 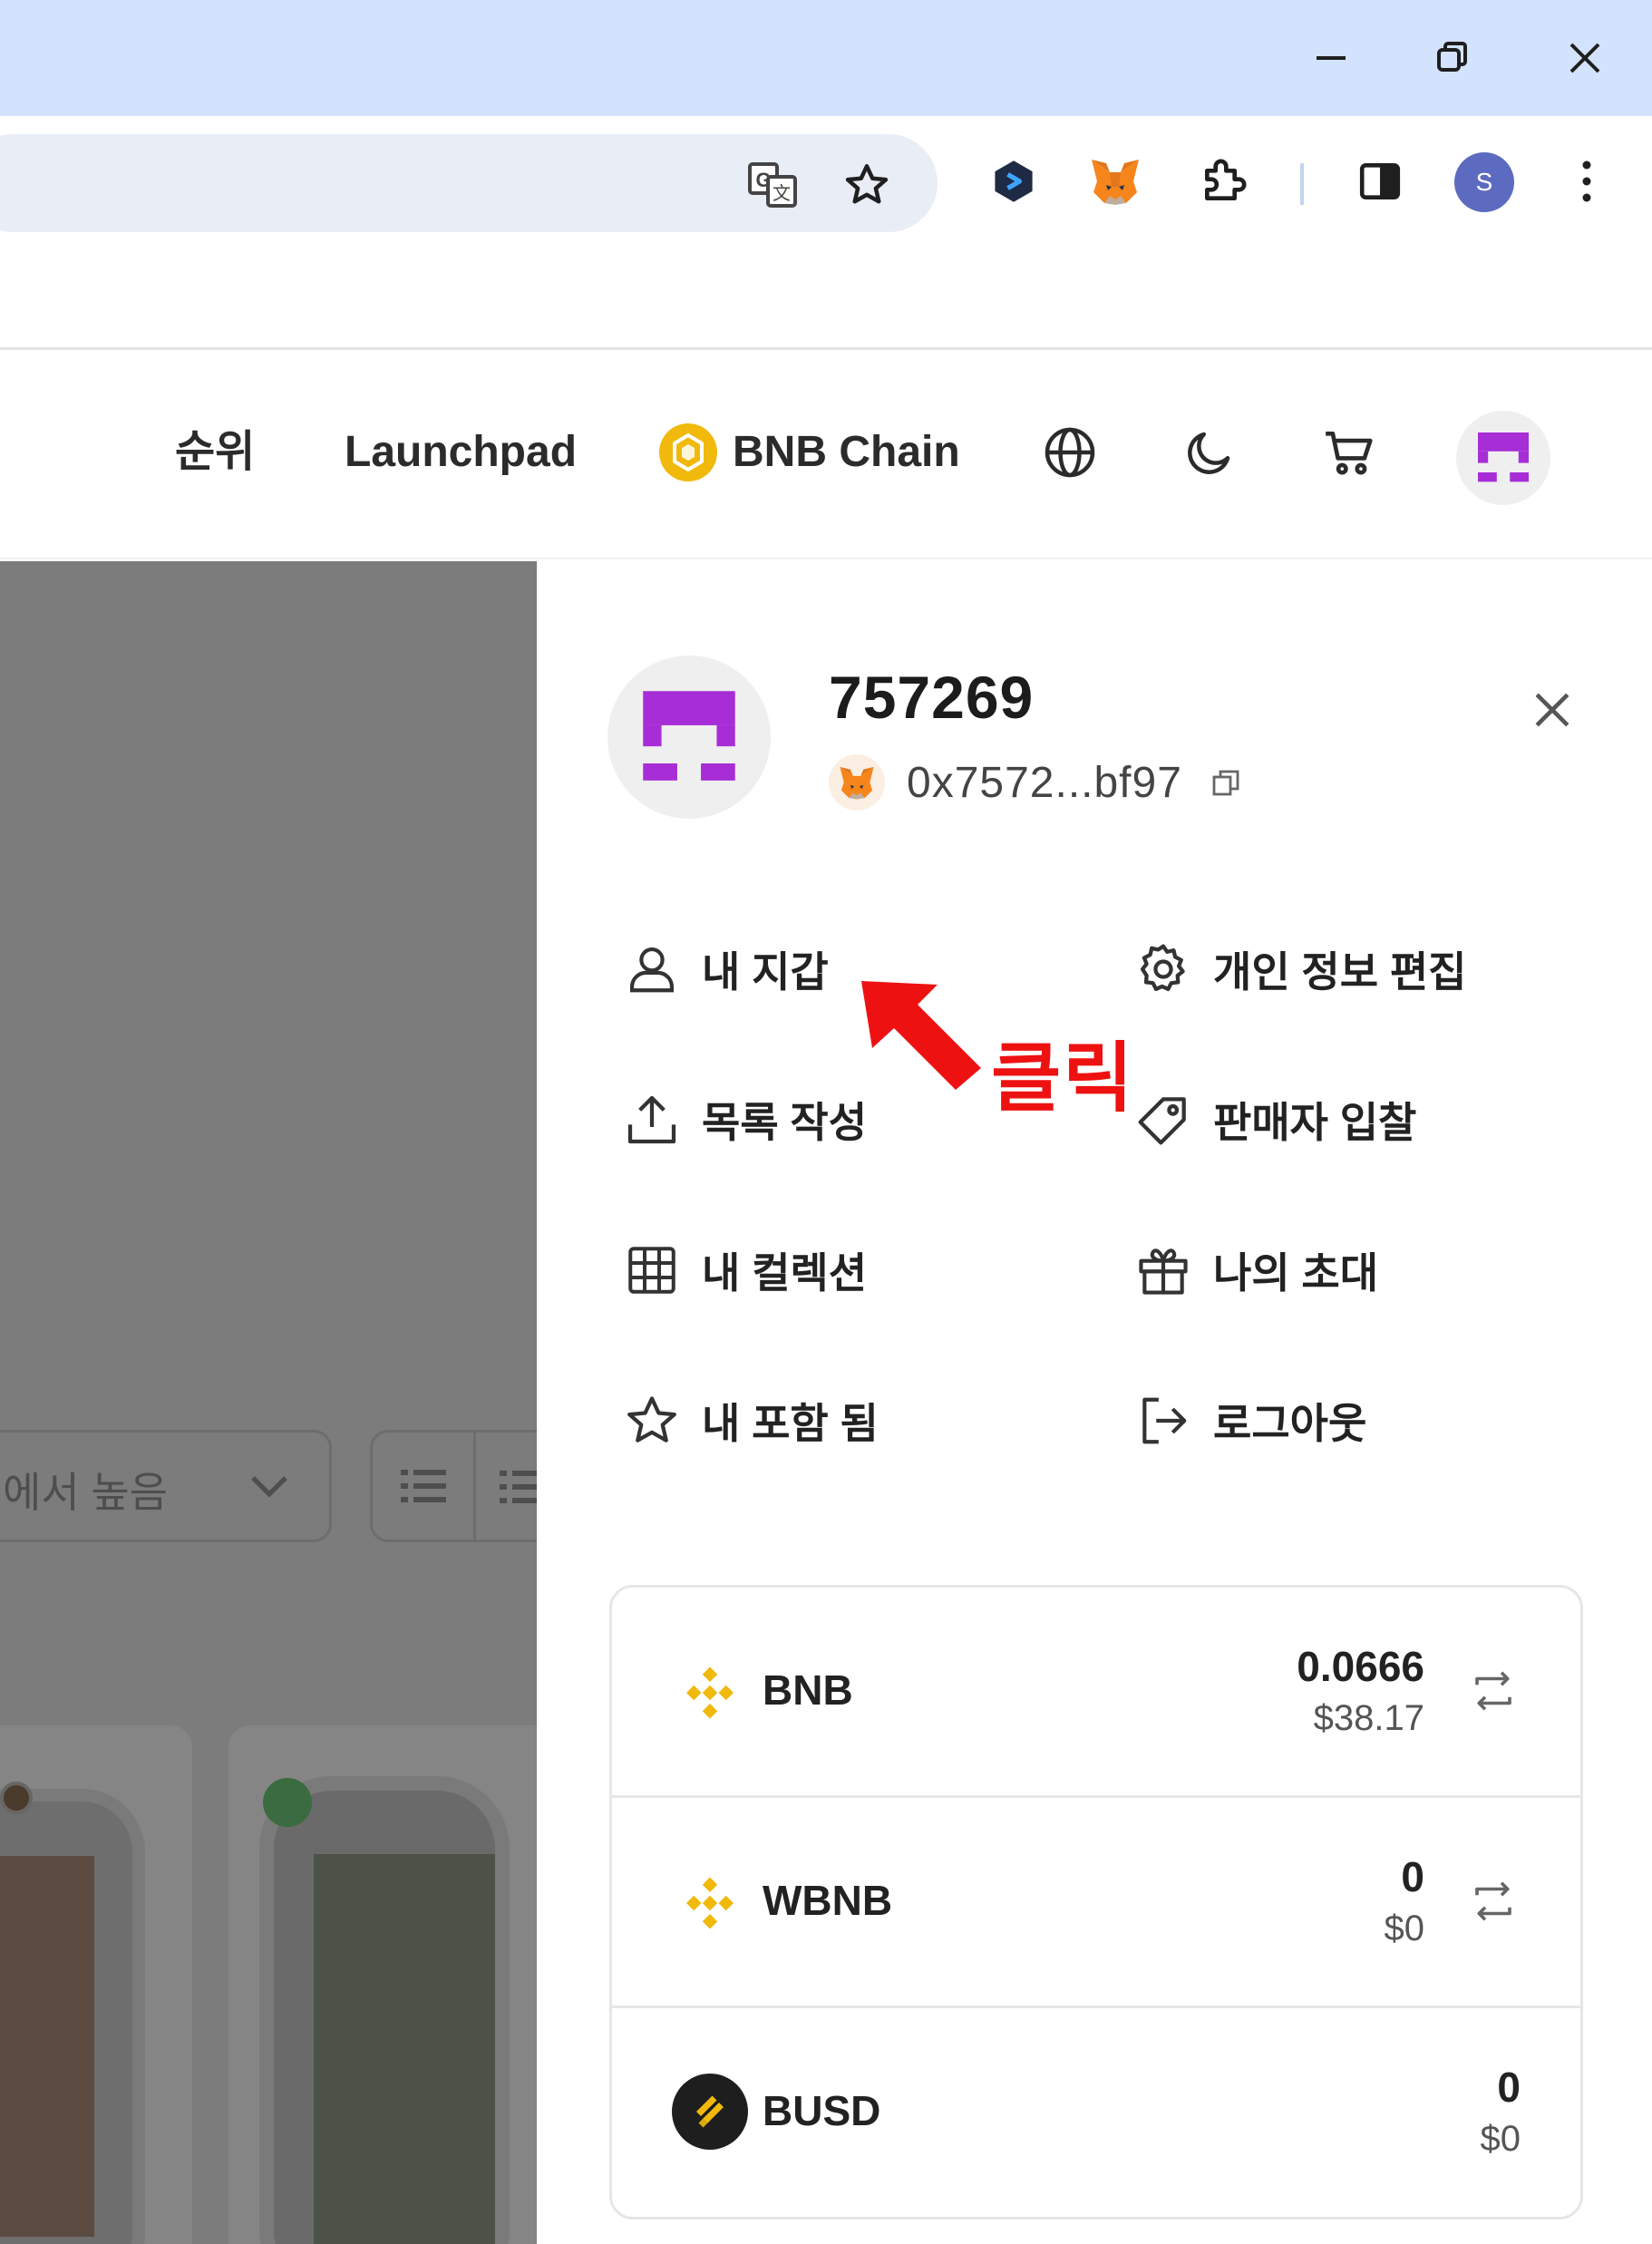 What do you see at coordinates (790, 1423) in the screenshot?
I see `menu-label: 내 포함 됨` at bounding box center [790, 1423].